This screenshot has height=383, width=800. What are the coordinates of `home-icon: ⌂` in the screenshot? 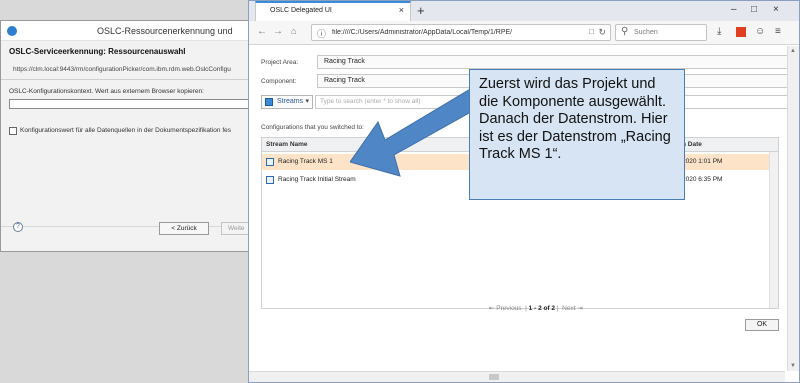 It's located at (293, 31).